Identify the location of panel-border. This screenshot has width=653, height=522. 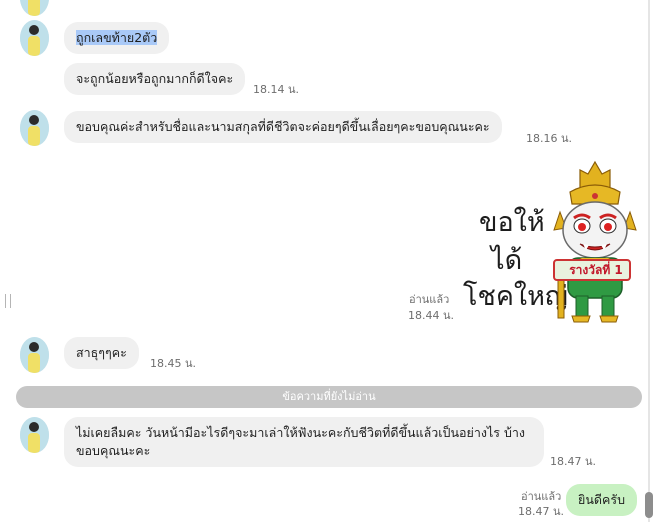
(649, 261).